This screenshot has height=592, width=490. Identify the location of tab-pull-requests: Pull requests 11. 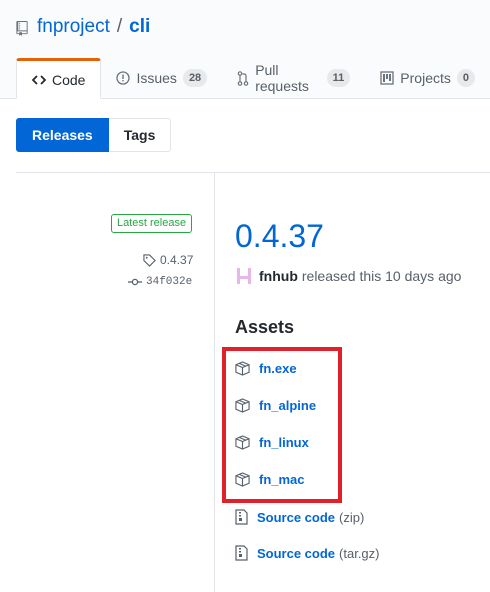
(293, 78).